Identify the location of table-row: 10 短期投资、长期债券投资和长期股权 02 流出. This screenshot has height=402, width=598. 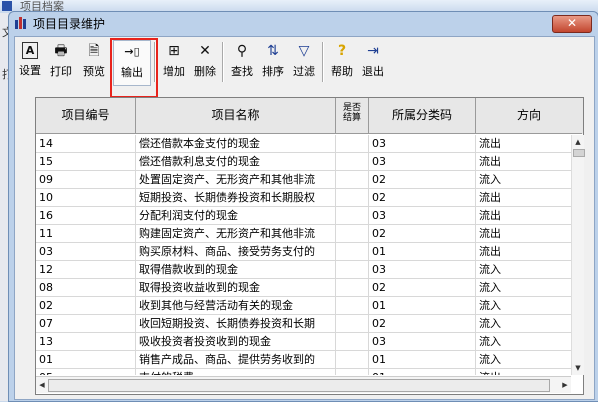
(303, 198).